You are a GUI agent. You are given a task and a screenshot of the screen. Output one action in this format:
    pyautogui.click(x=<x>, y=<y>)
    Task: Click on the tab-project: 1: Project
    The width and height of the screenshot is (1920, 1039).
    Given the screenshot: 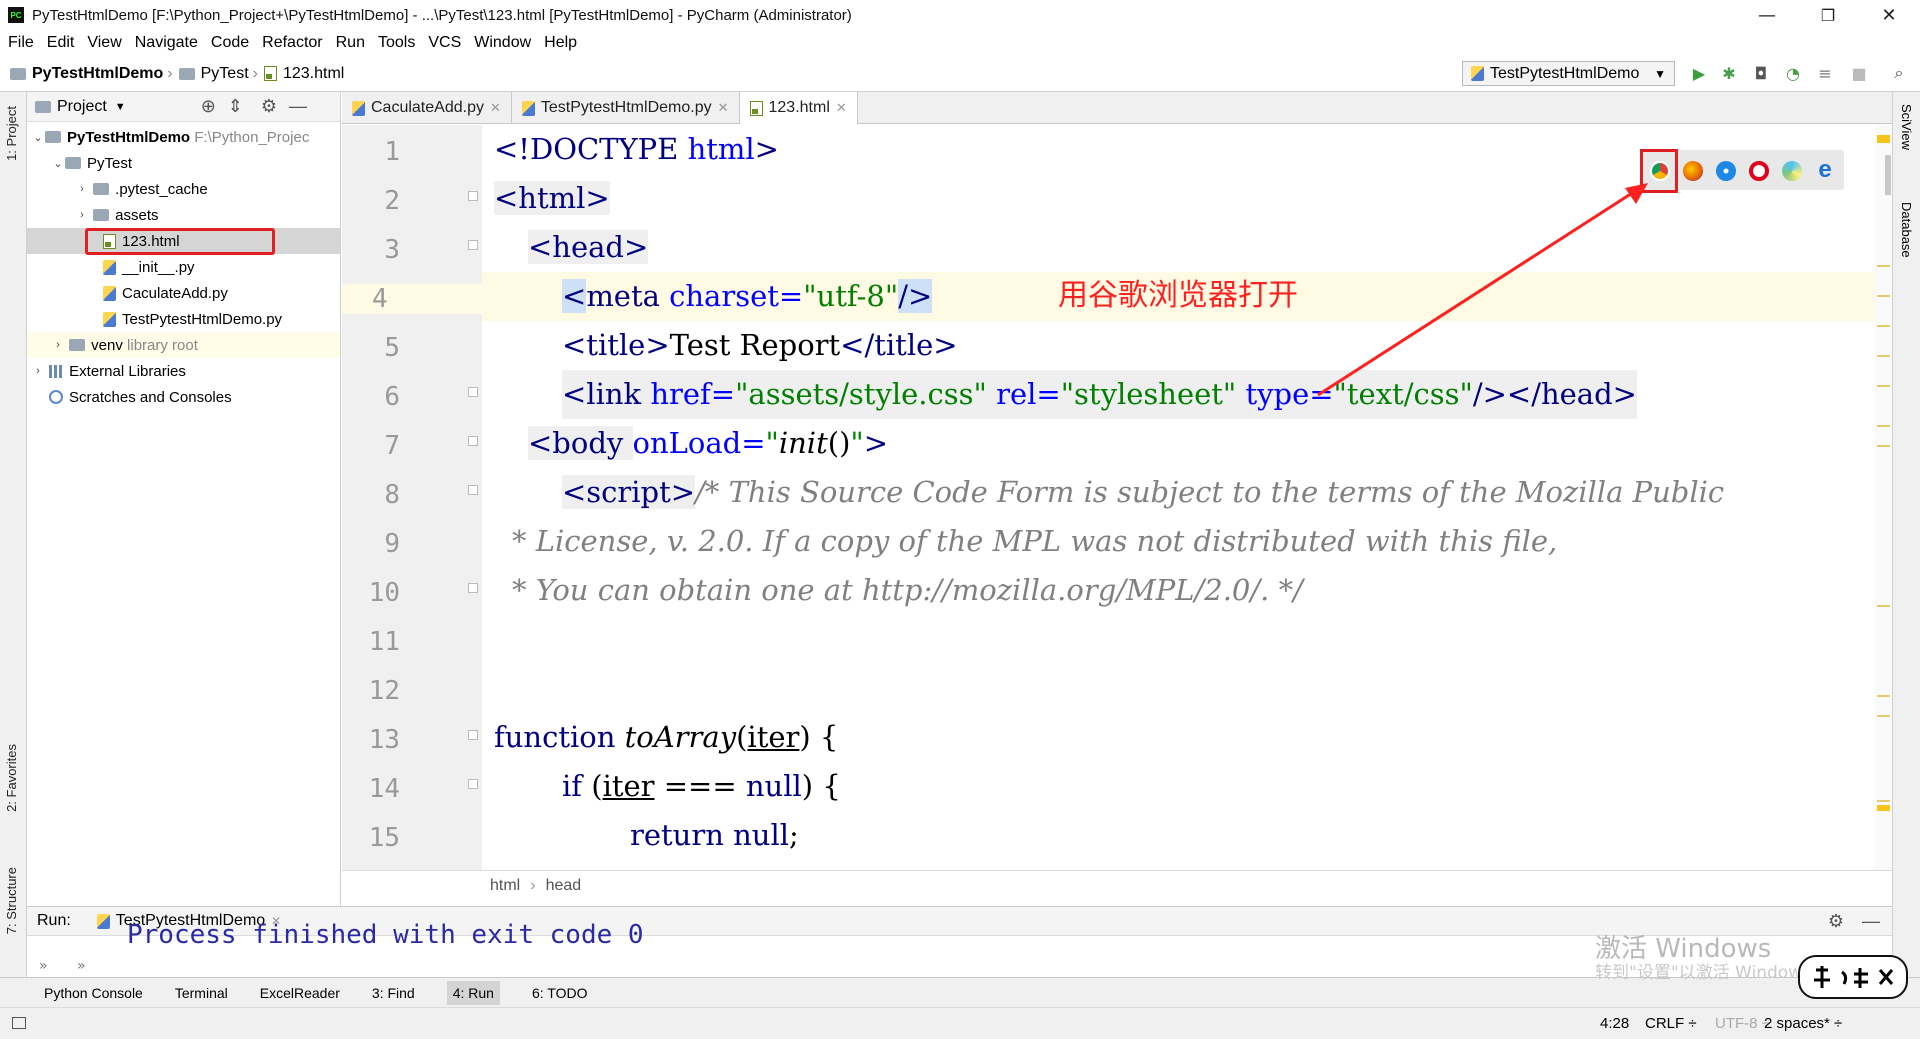 What is the action you would take?
    pyautogui.click(x=11, y=133)
    